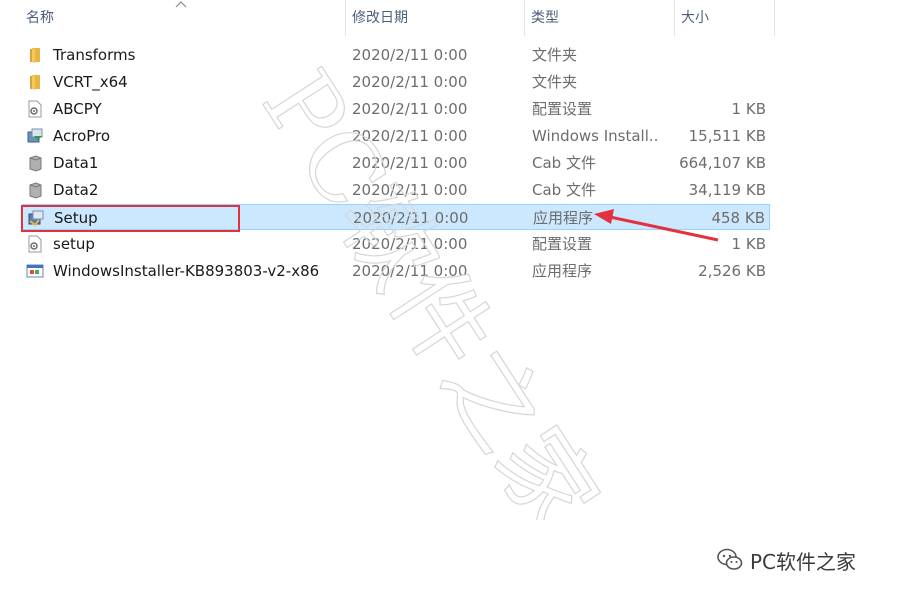 This screenshot has height=600, width=900. I want to click on file-size: 34,119 KB, so click(727, 190).